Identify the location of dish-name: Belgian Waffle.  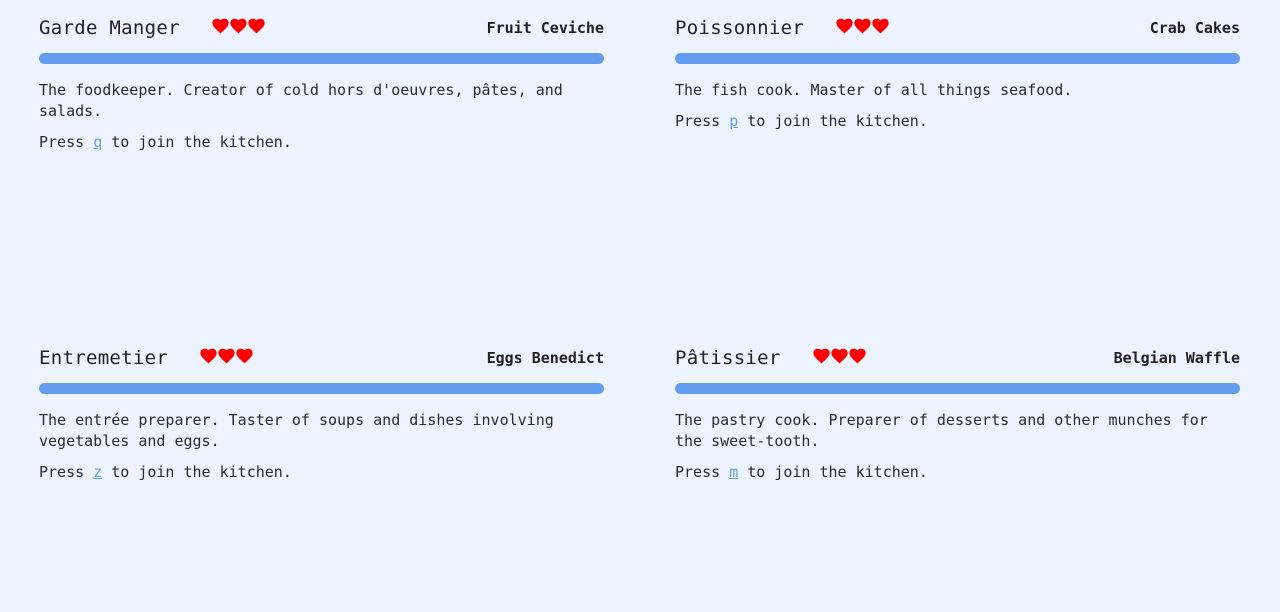
(1176, 358).